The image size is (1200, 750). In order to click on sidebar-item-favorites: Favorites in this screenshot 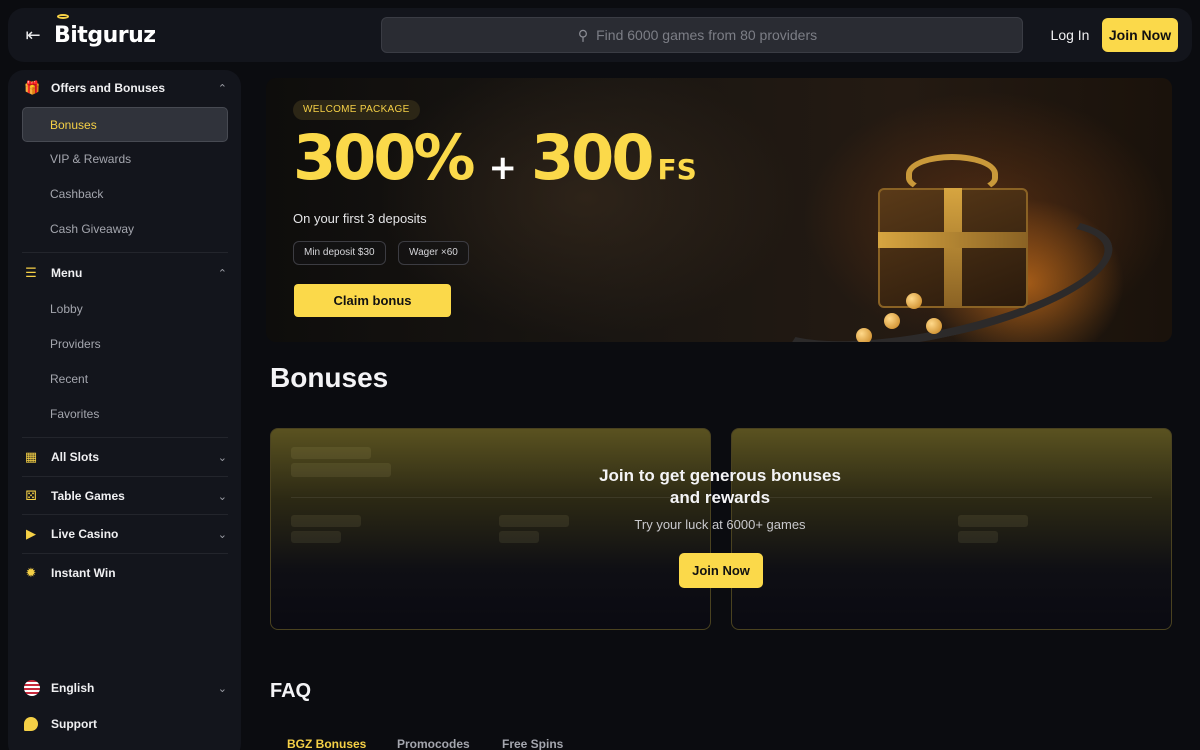, I will do `click(125, 413)`.